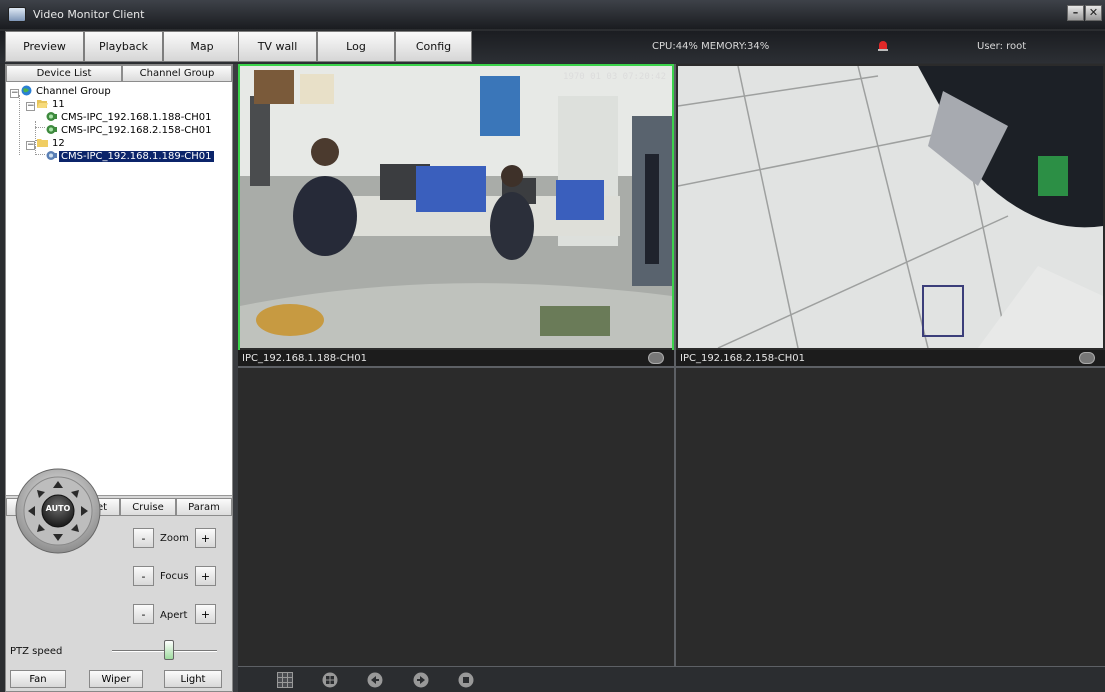 Image resolution: width=1105 pixels, height=692 pixels. Describe the element at coordinates (304, 358) in the screenshot. I see `pane-channel-label: IPC_192.168.1.188-CH01` at that location.